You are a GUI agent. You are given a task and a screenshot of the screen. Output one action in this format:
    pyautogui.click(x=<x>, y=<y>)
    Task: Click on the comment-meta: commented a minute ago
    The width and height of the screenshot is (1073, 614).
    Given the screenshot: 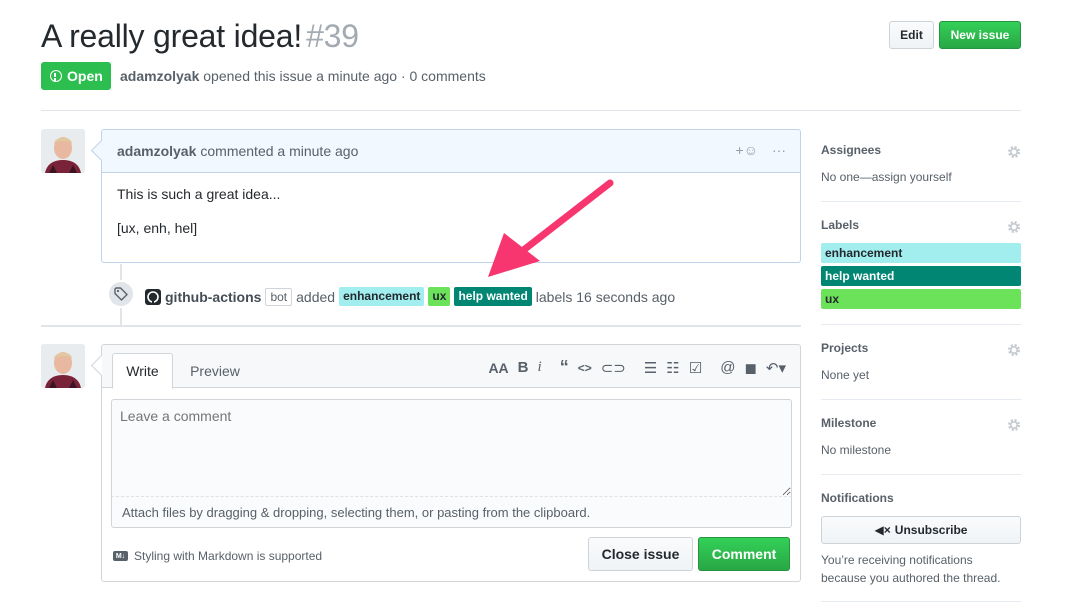 What is the action you would take?
    pyautogui.click(x=279, y=151)
    